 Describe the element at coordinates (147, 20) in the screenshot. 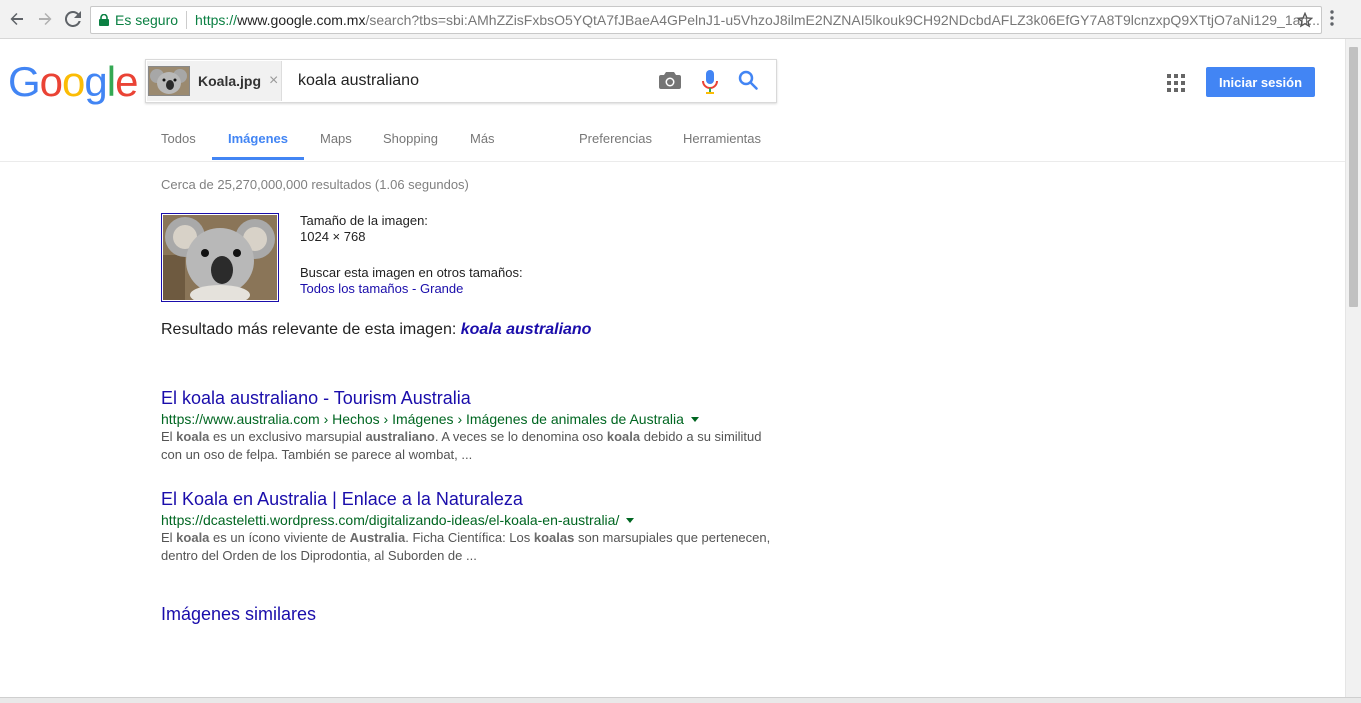

I see `secure-label: Es seguro` at that location.